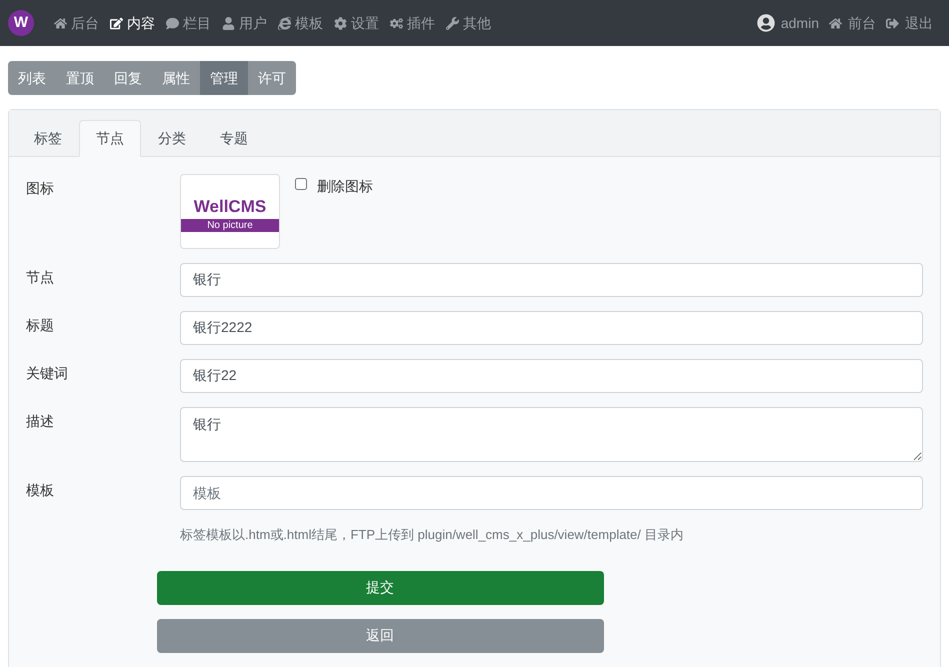 The height and width of the screenshot is (667, 949). What do you see at coordinates (300, 23) in the screenshot?
I see `nav-link: 模板` at bounding box center [300, 23].